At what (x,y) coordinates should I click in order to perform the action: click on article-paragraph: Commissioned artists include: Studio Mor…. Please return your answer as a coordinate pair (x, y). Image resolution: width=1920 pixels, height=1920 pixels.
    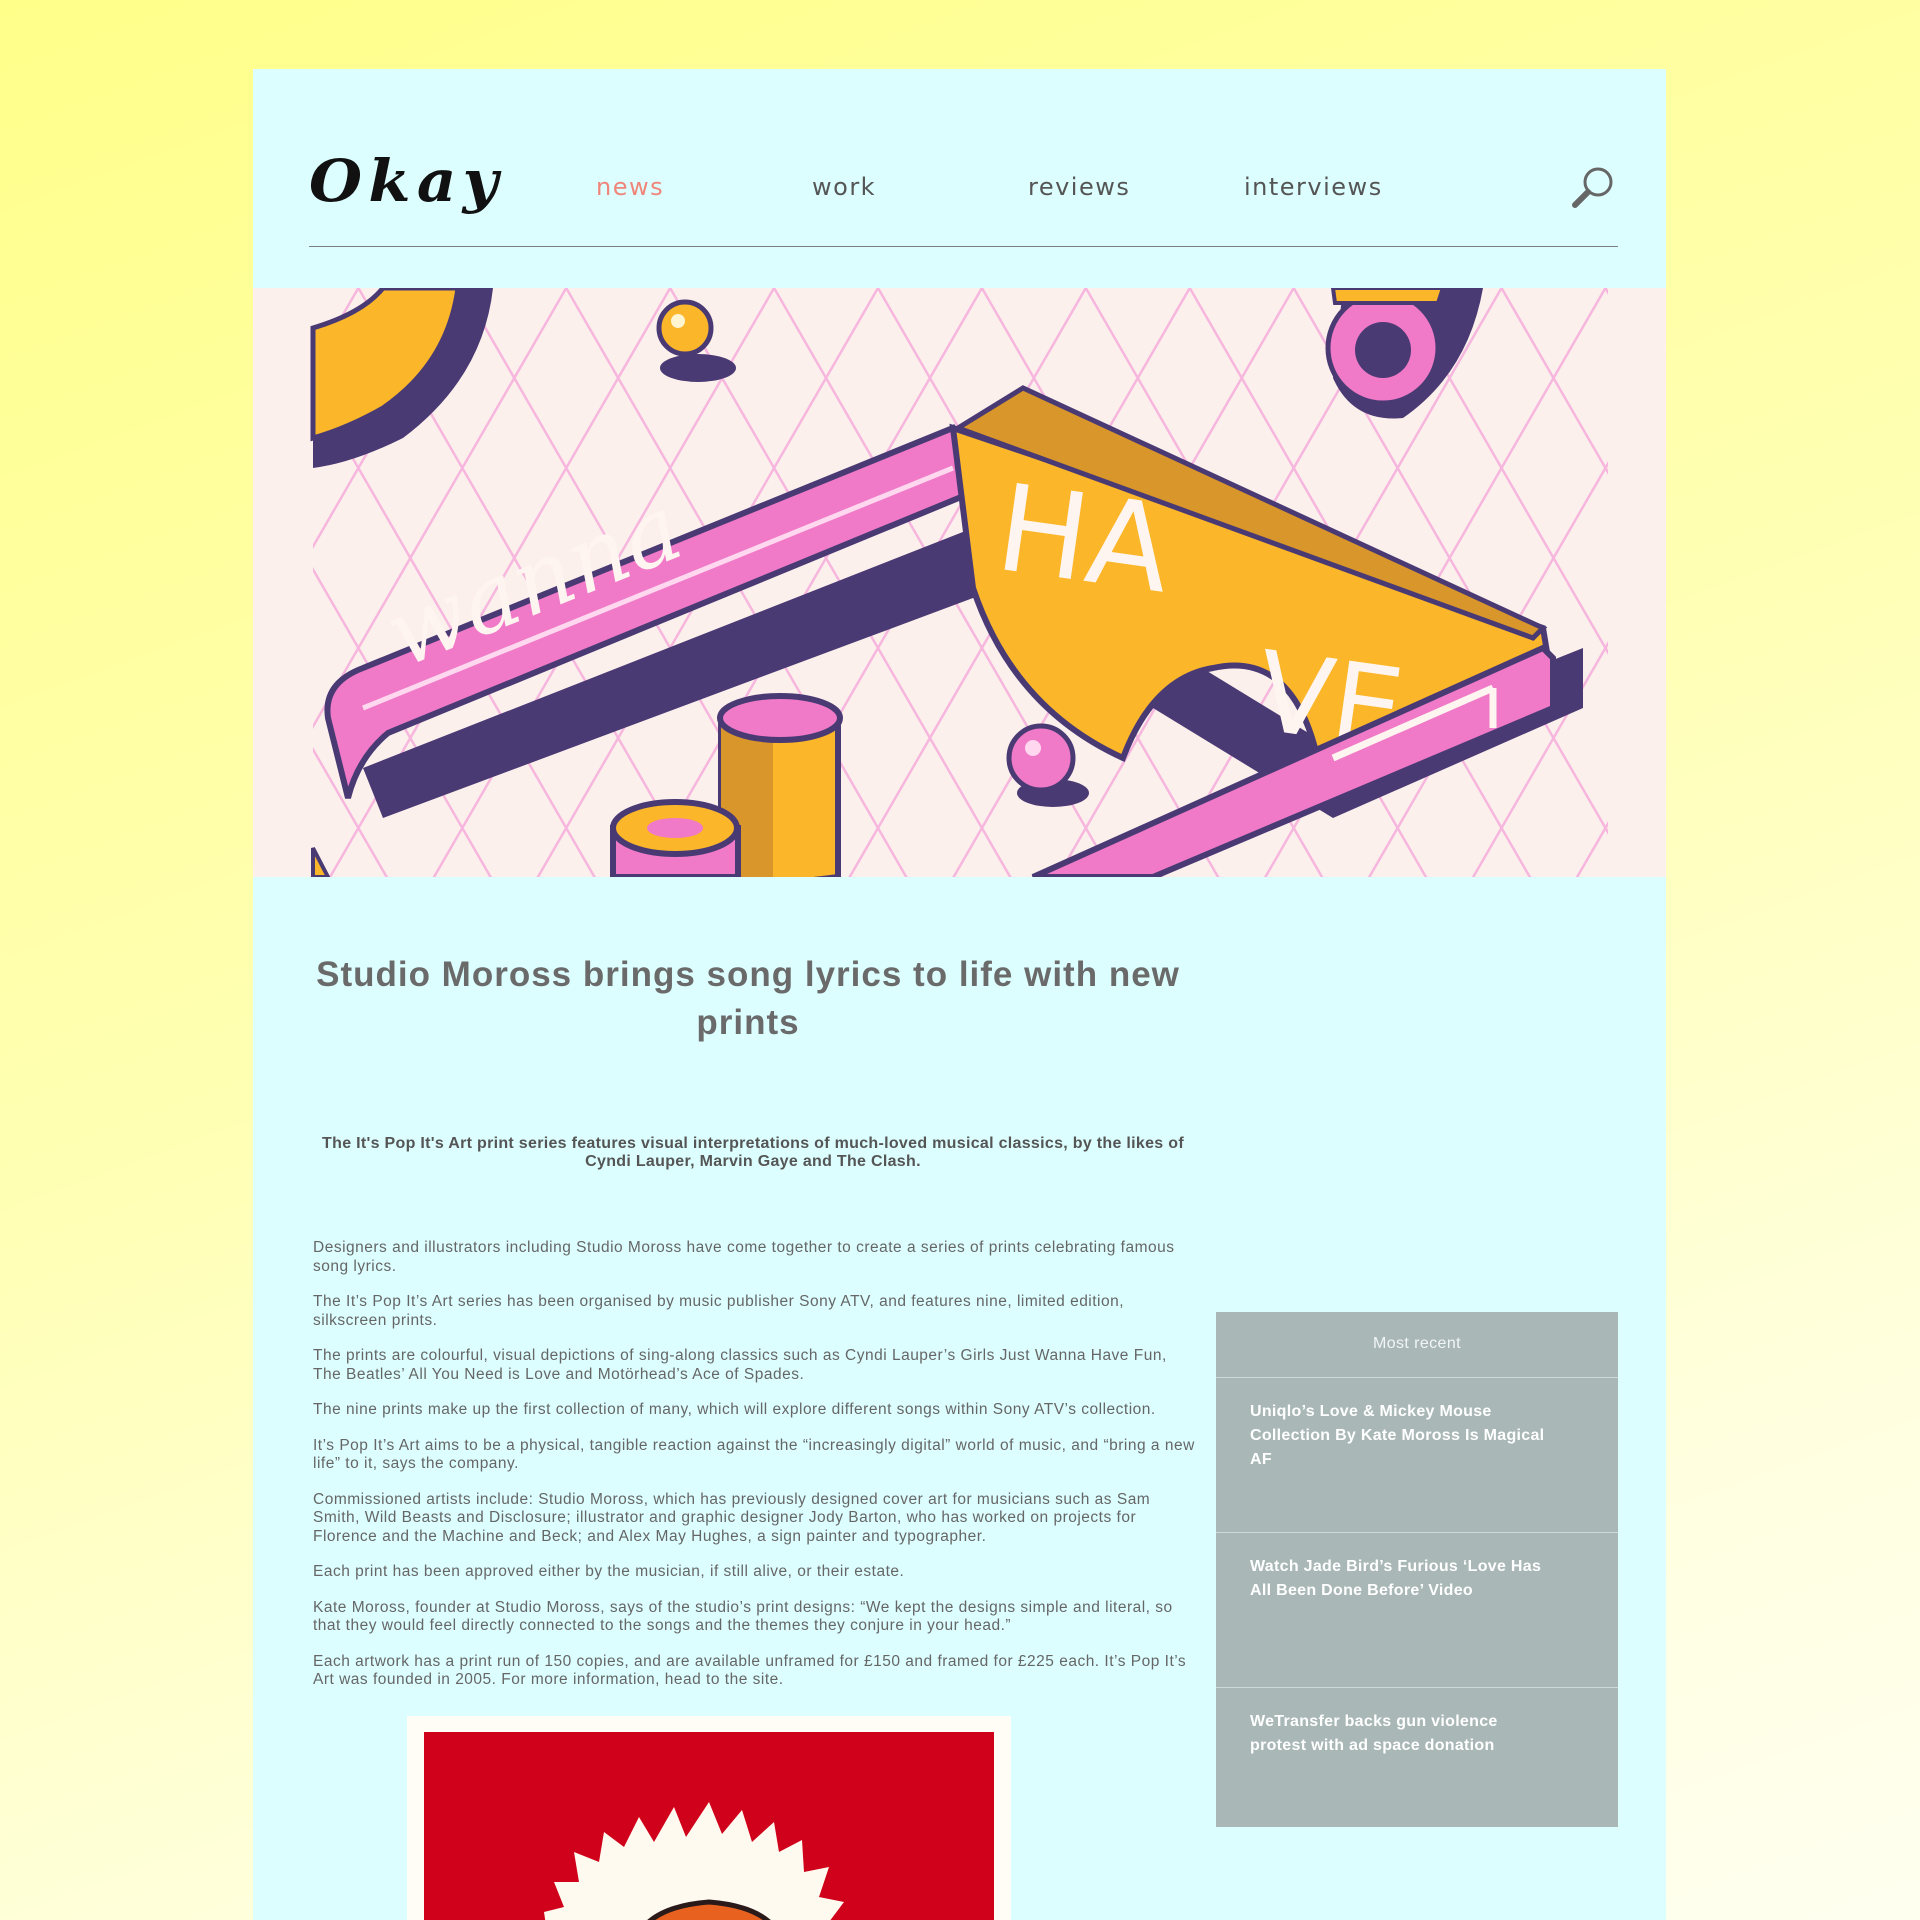
    Looking at the image, I should click on (732, 1517).